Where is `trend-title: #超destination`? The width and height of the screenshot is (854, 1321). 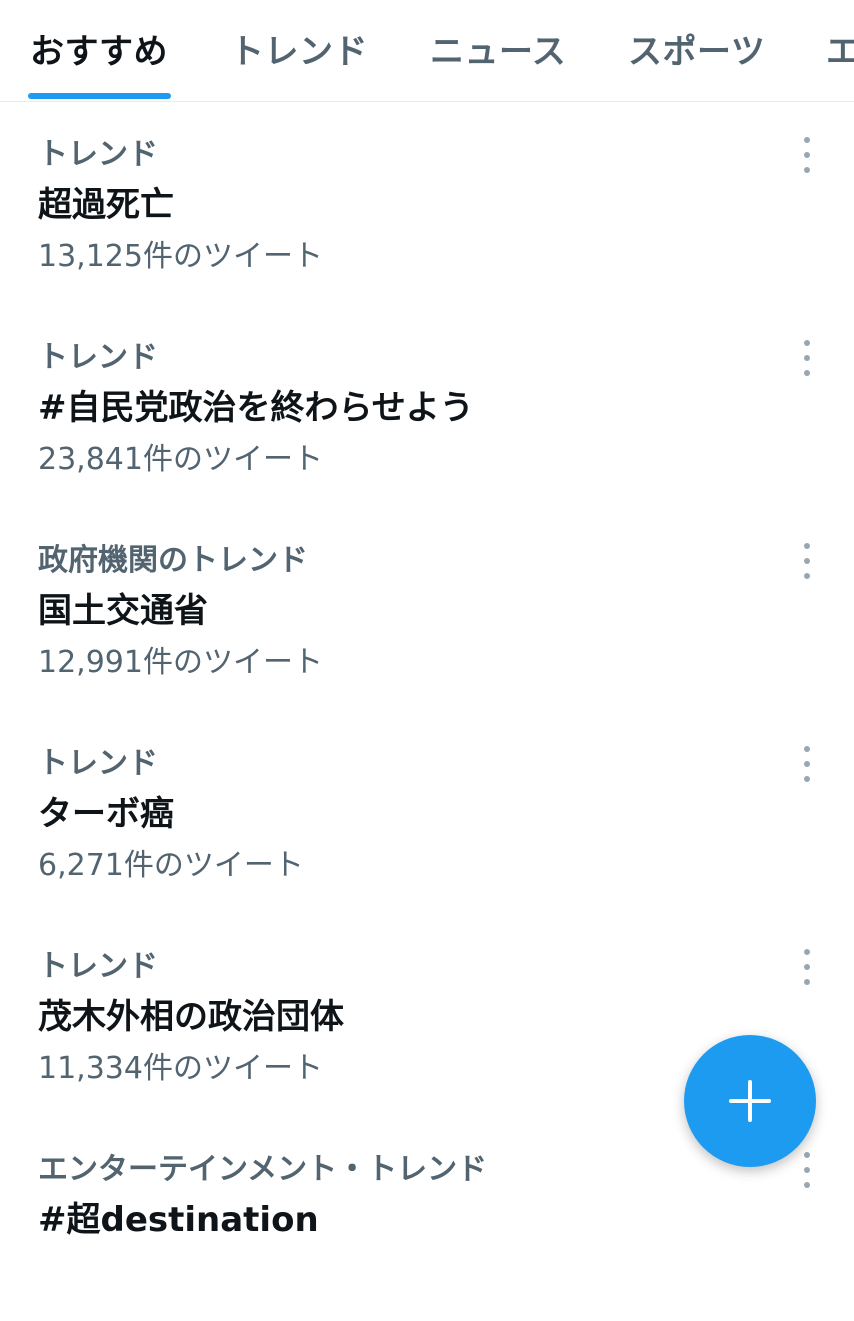 trend-title: #超destination is located at coordinates (178, 1220).